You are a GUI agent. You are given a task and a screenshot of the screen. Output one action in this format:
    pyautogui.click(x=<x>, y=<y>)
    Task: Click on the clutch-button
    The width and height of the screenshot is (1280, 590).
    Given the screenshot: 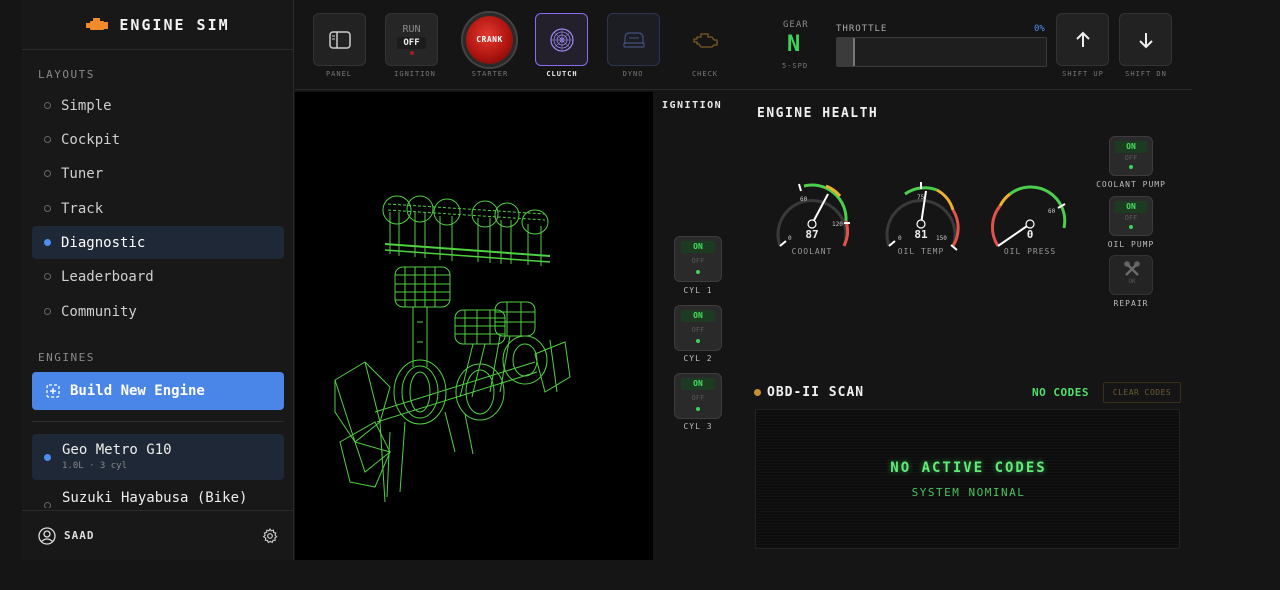 What is the action you would take?
    pyautogui.click(x=561, y=39)
    